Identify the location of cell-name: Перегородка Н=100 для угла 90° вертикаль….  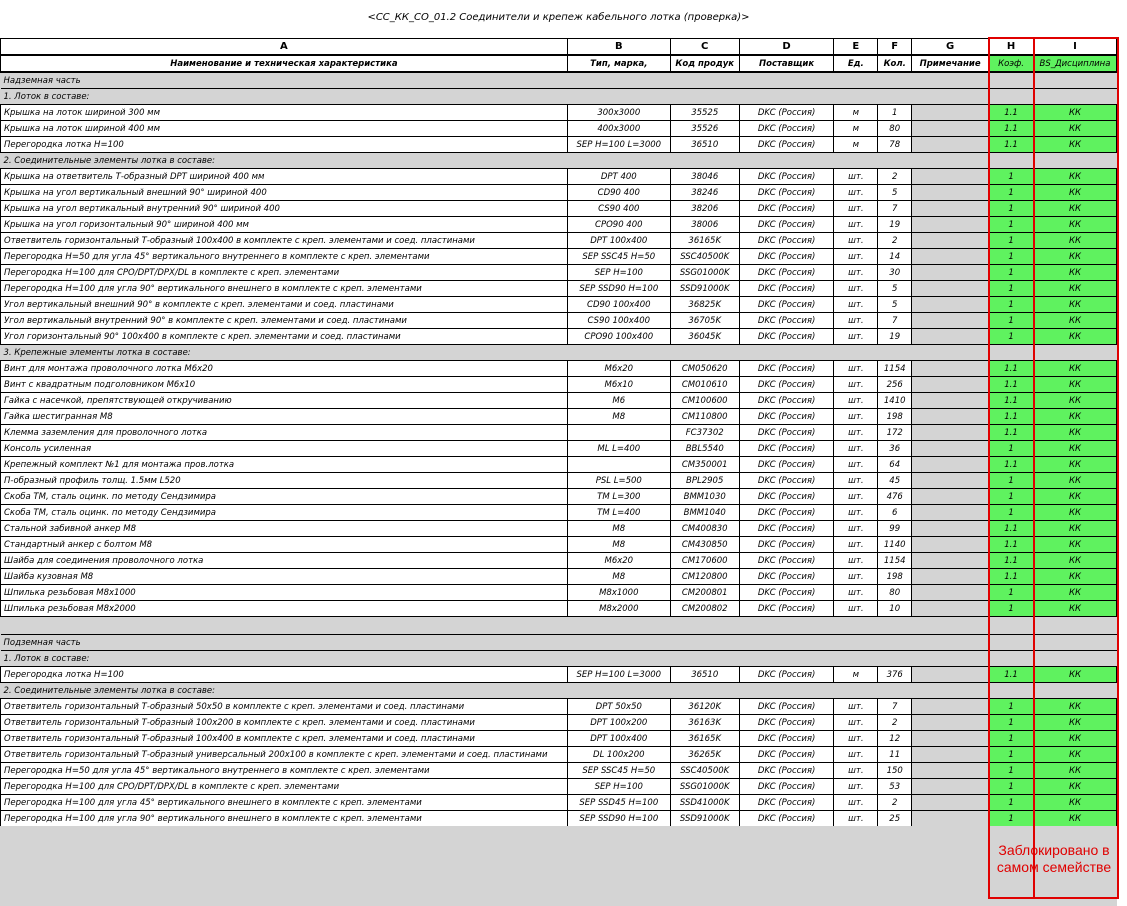
(284, 288).